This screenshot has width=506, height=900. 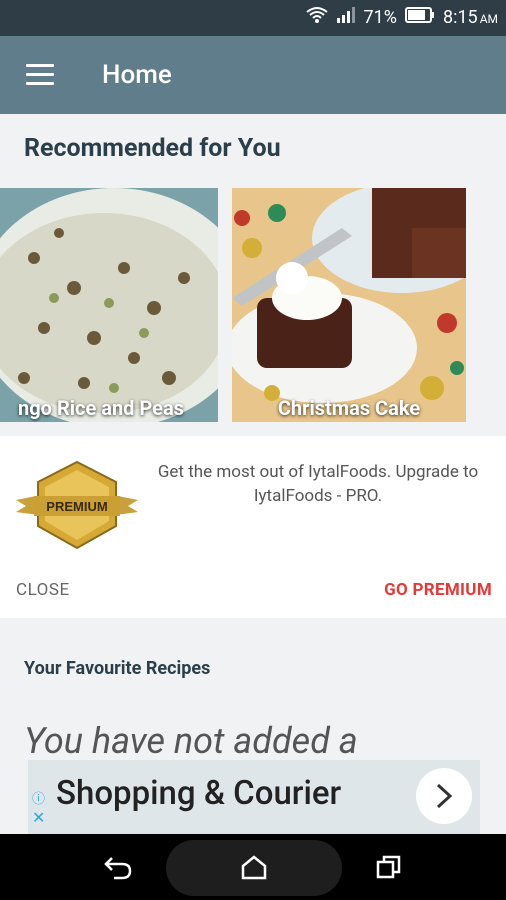 I want to click on favourites-title: Your Favourite Recipes, so click(x=117, y=668).